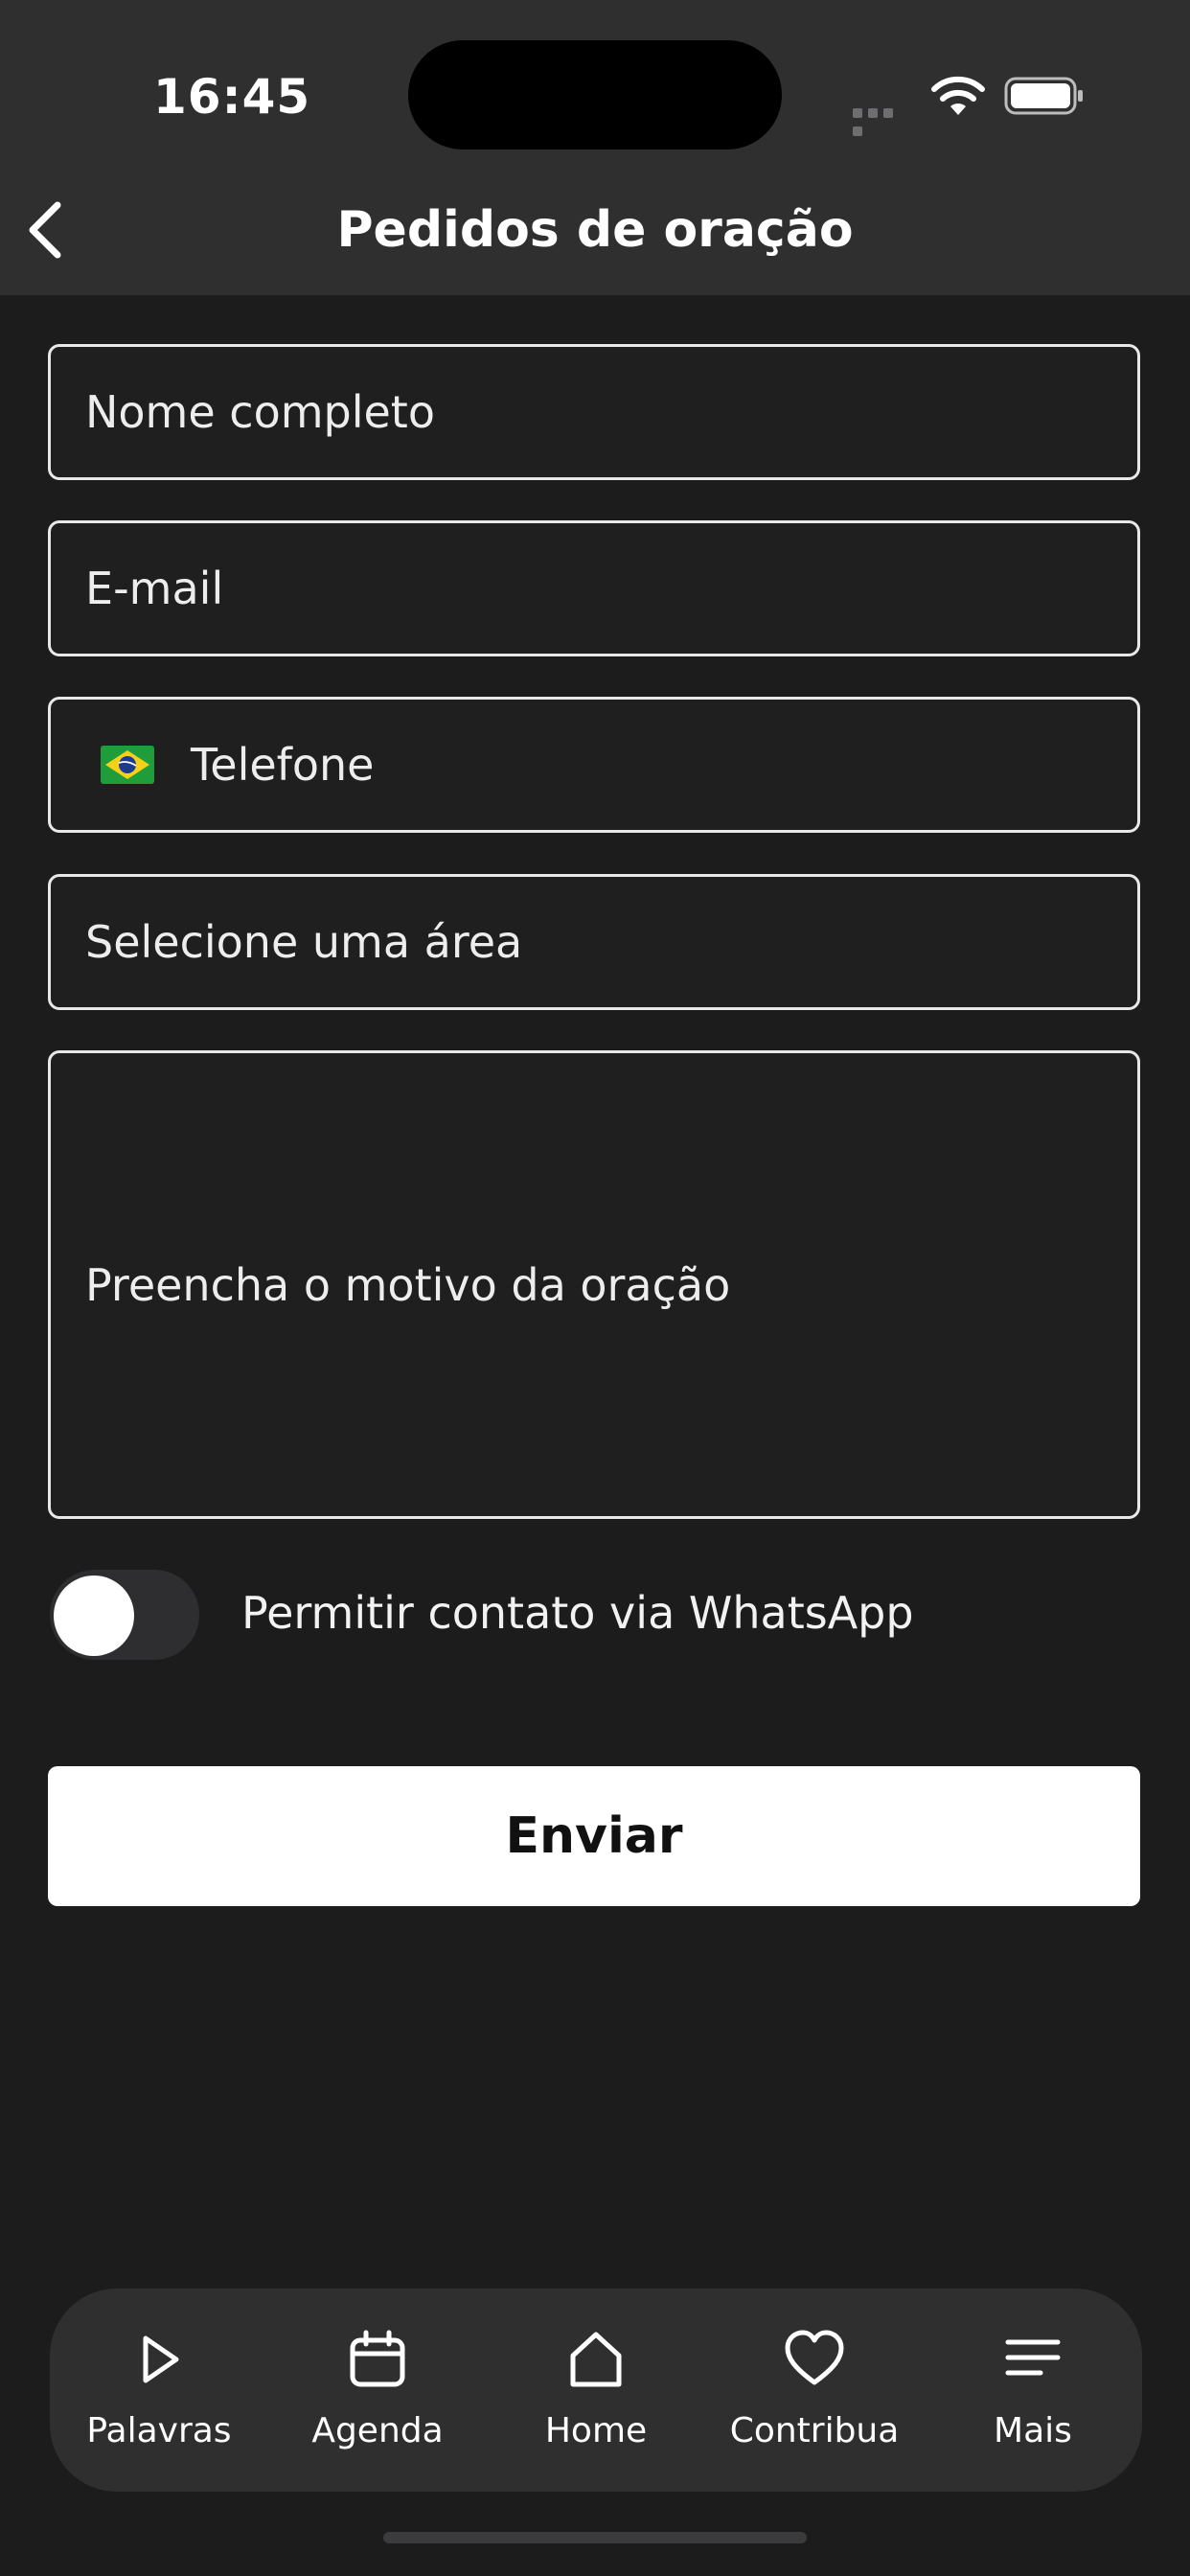 The height and width of the screenshot is (2576, 1190). Describe the element at coordinates (594, 1836) in the screenshot. I see `submit-button: Enviar` at that location.